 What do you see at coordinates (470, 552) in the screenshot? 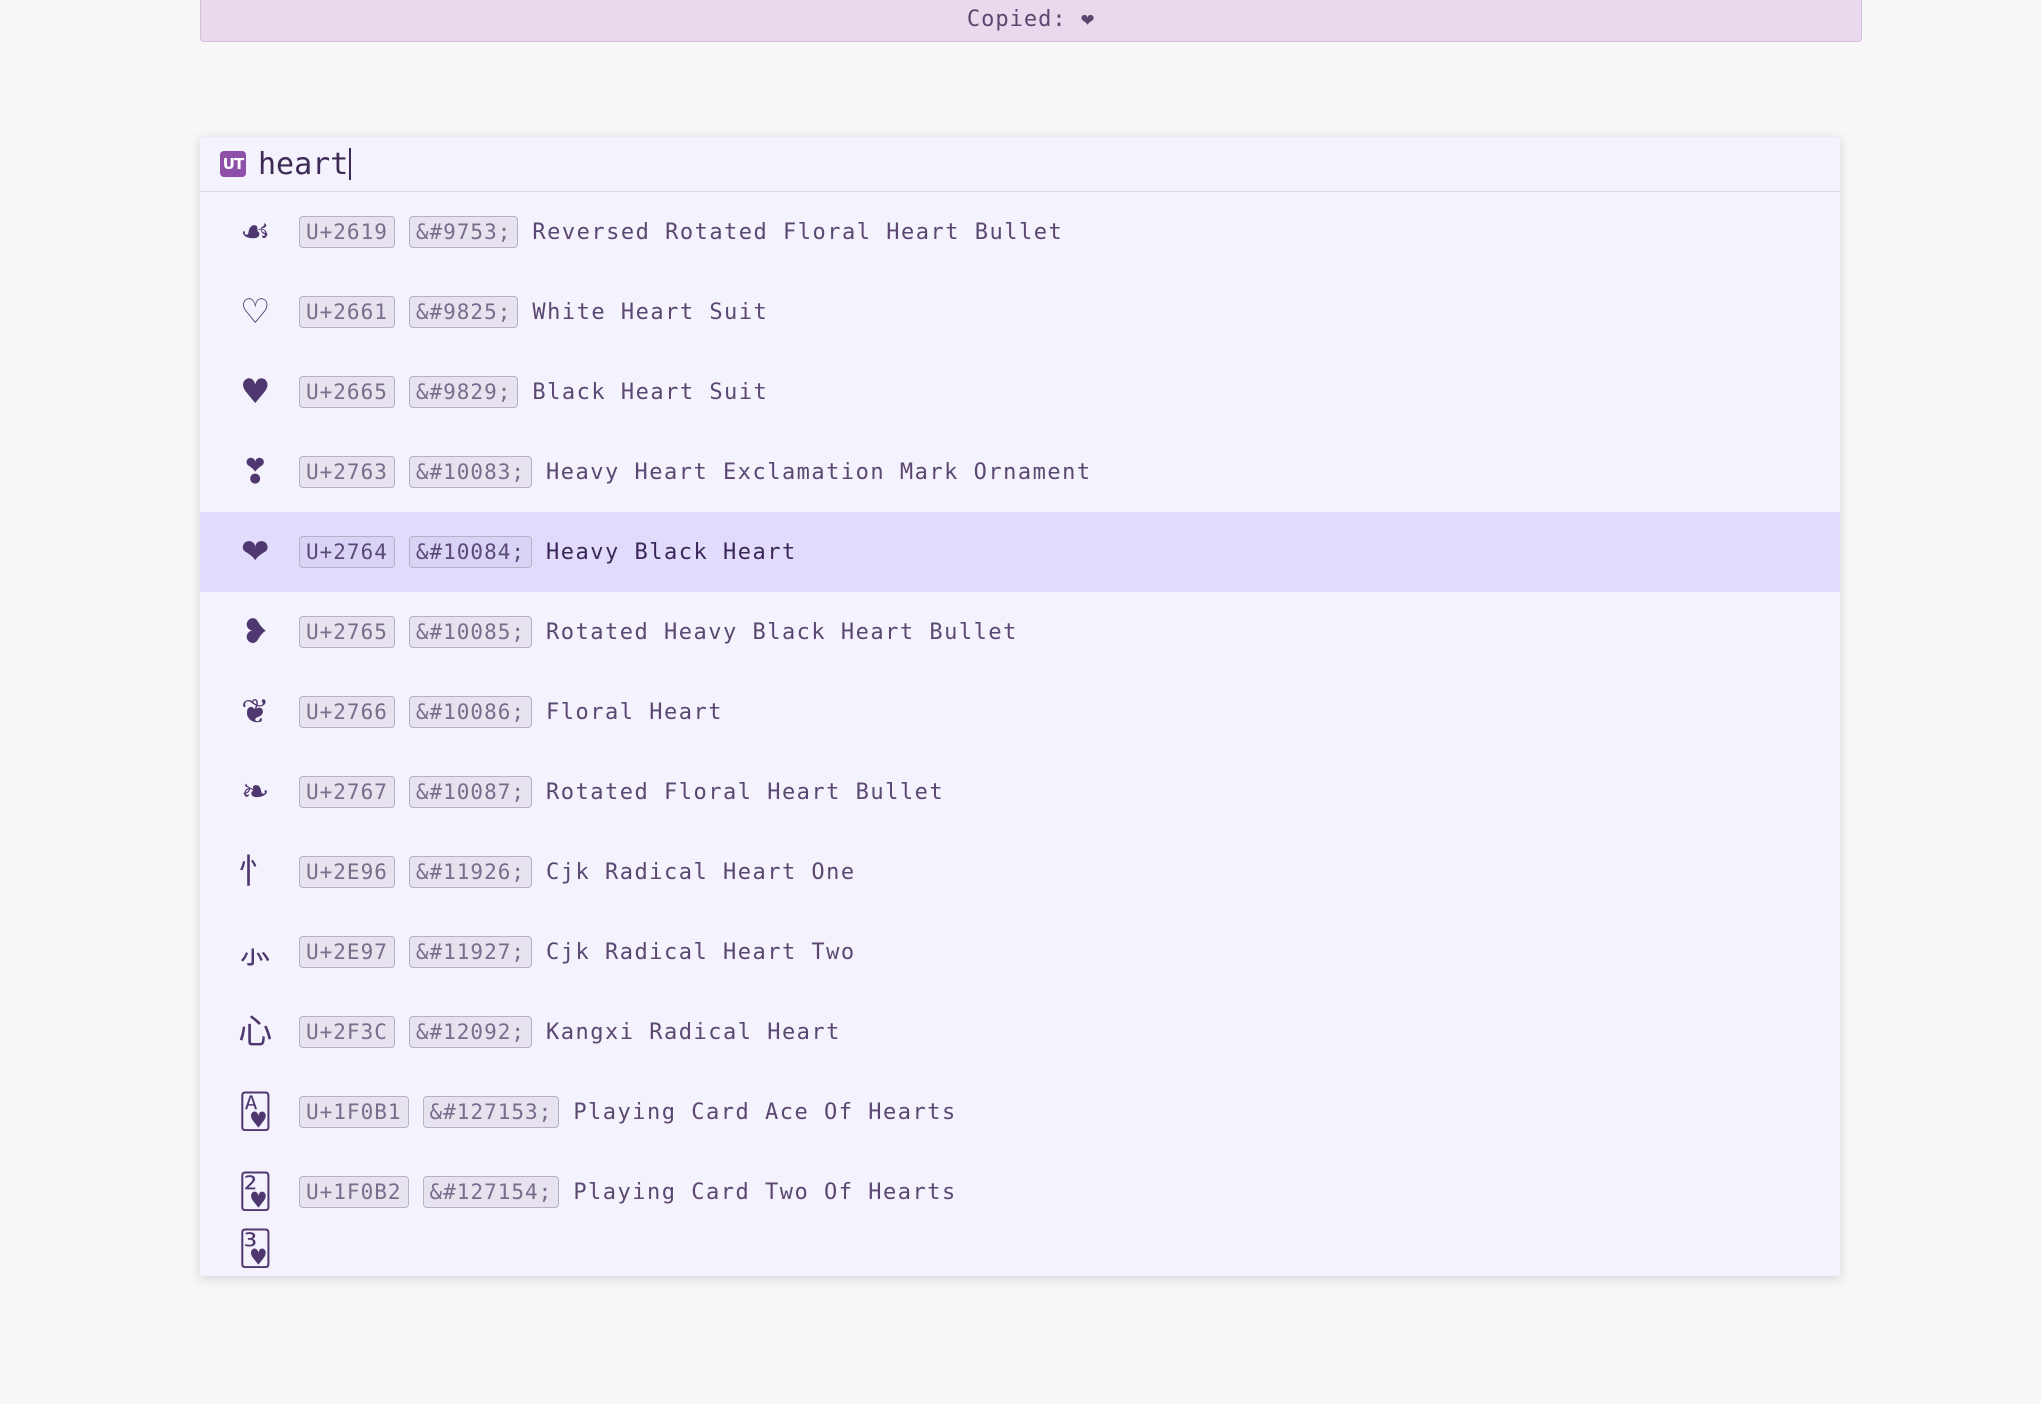
I see `html-entity-badge: &#10084;` at bounding box center [470, 552].